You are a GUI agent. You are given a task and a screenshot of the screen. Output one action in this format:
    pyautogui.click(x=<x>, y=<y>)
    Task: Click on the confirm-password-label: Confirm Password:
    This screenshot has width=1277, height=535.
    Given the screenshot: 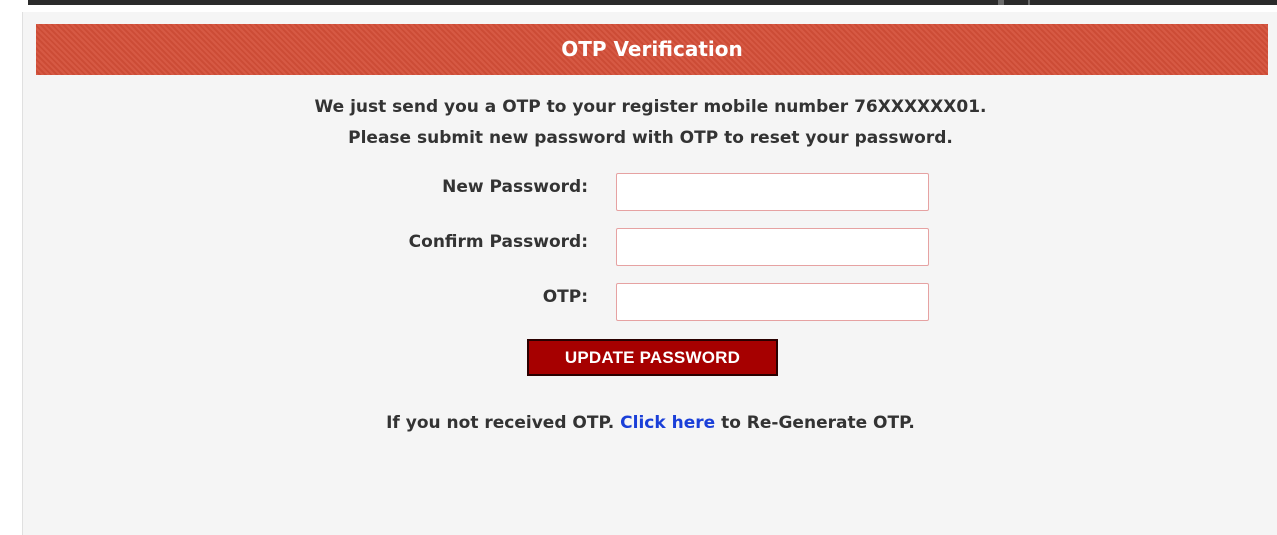 What is the action you would take?
    pyautogui.click(x=498, y=242)
    